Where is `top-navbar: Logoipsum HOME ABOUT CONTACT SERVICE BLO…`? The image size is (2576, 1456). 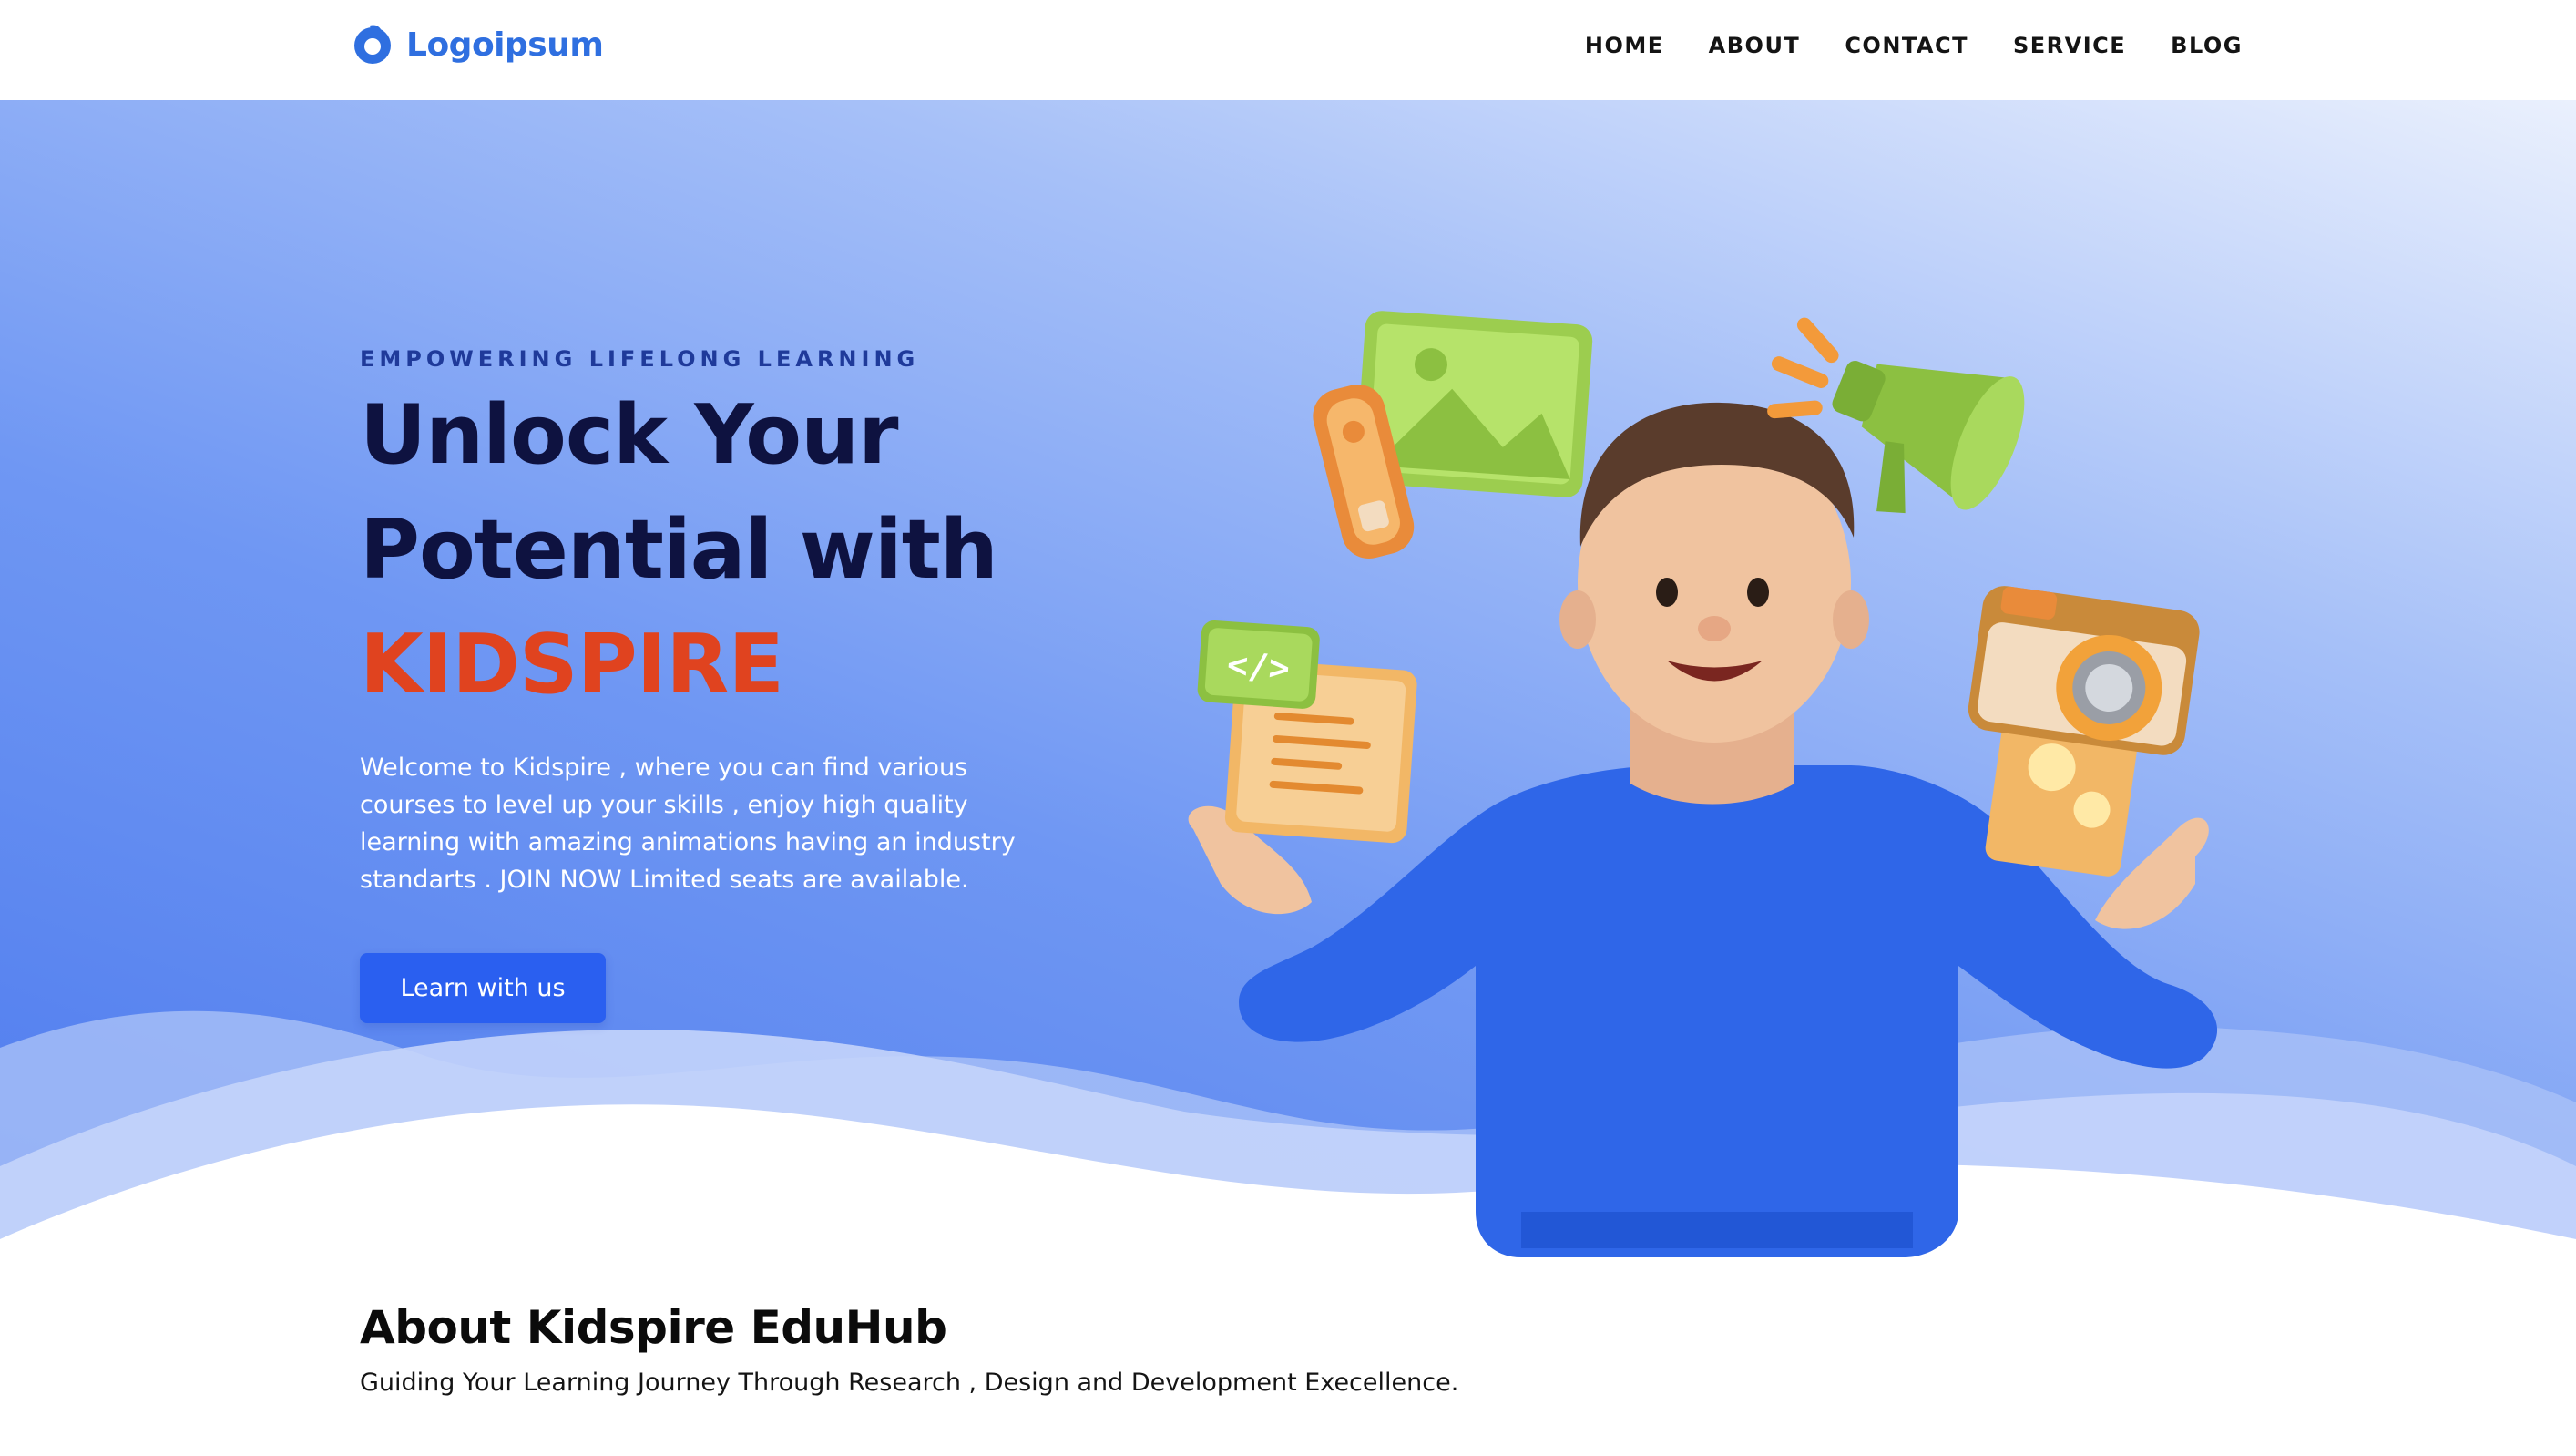
top-navbar: Logoipsum HOME ABOUT CONTACT SERVICE BLO… is located at coordinates (1288, 50).